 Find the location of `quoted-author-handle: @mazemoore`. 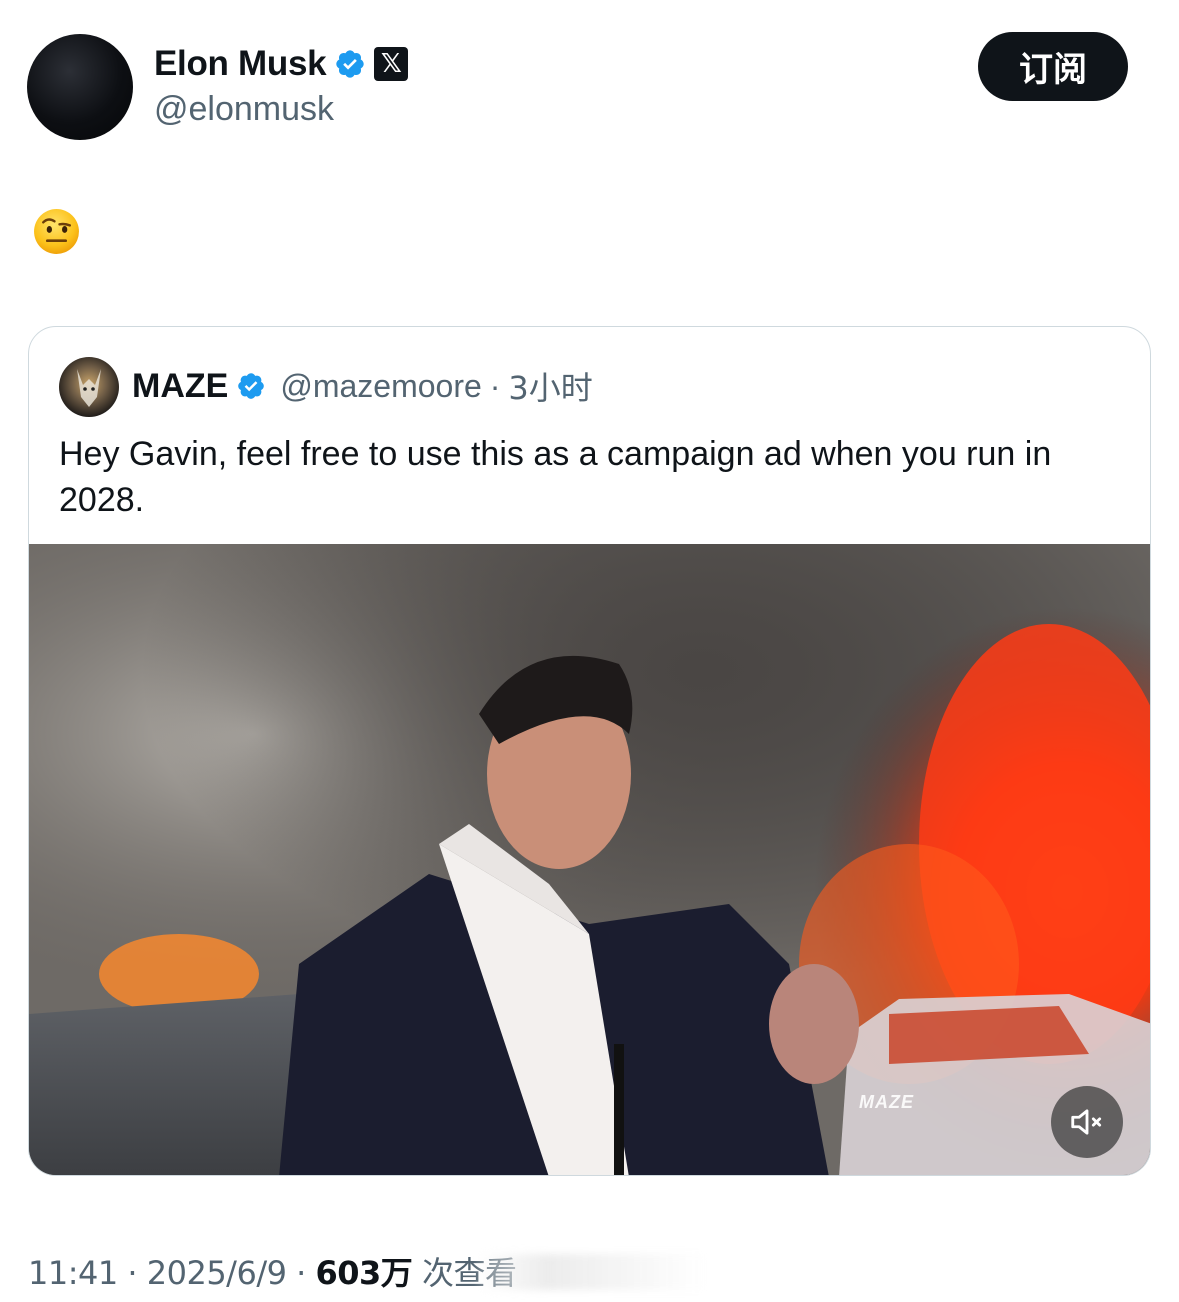

quoted-author-handle: @mazemoore is located at coordinates (380, 386).